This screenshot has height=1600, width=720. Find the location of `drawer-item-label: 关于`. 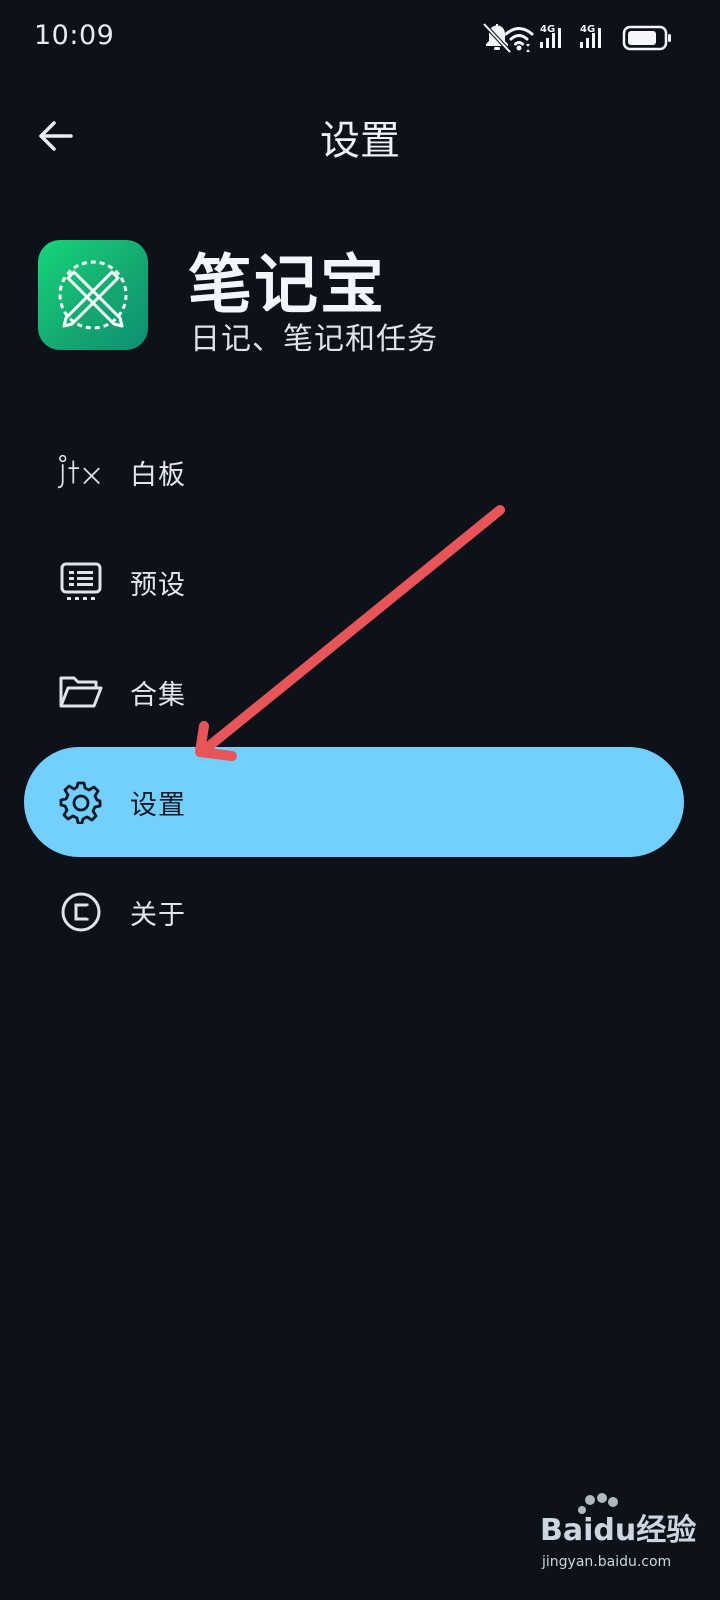

drawer-item-label: 关于 is located at coordinates (158, 915).